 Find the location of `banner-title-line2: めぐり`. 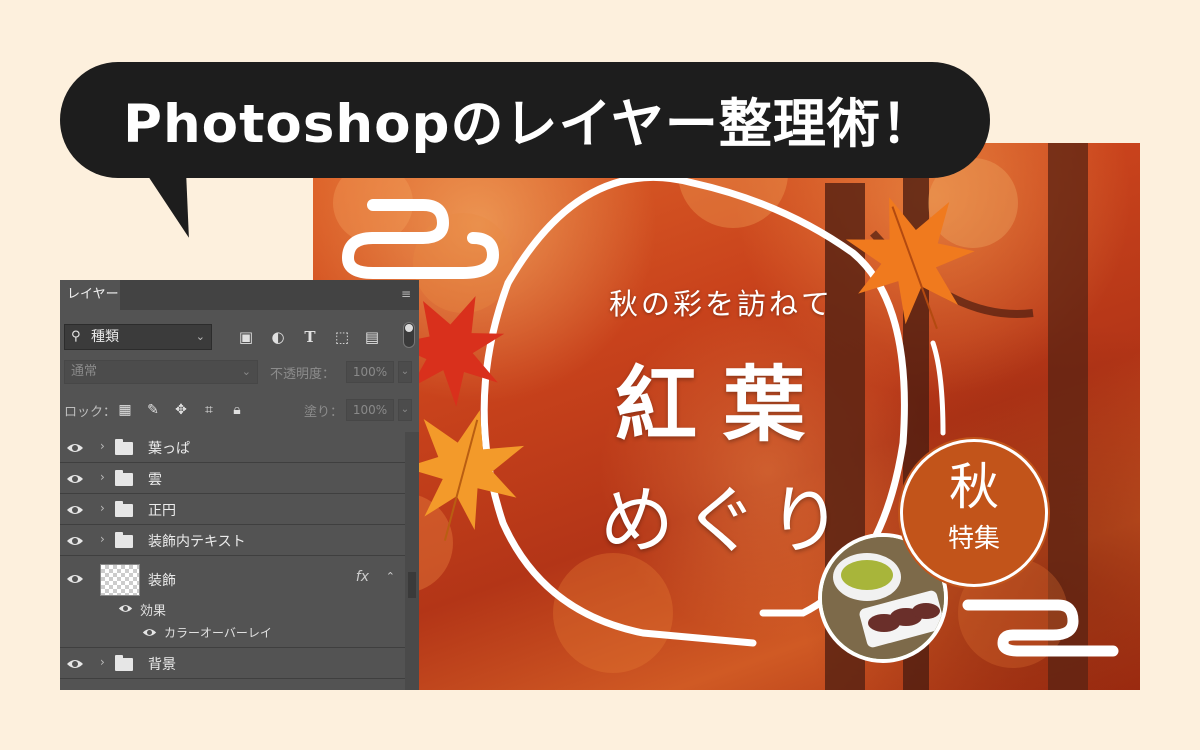

banner-title-line2: めぐり is located at coordinates (726, 521).